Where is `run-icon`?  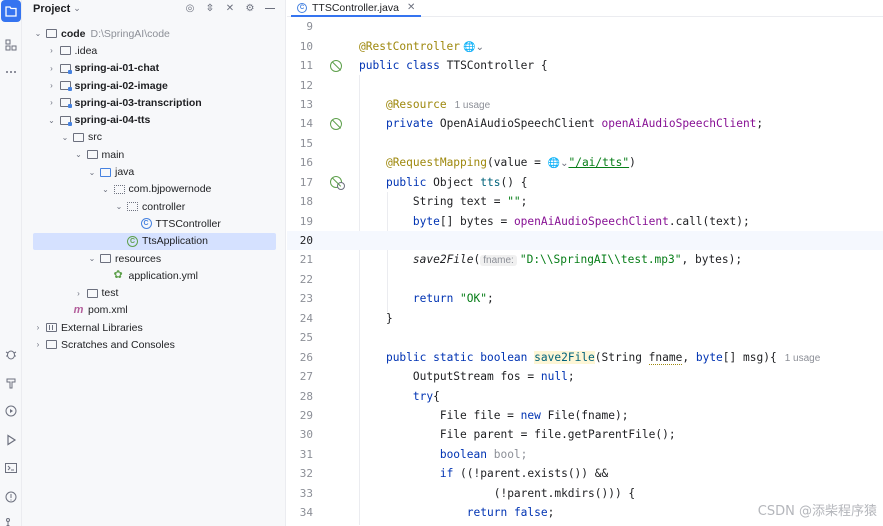
run-icon is located at coordinates (11, 440).